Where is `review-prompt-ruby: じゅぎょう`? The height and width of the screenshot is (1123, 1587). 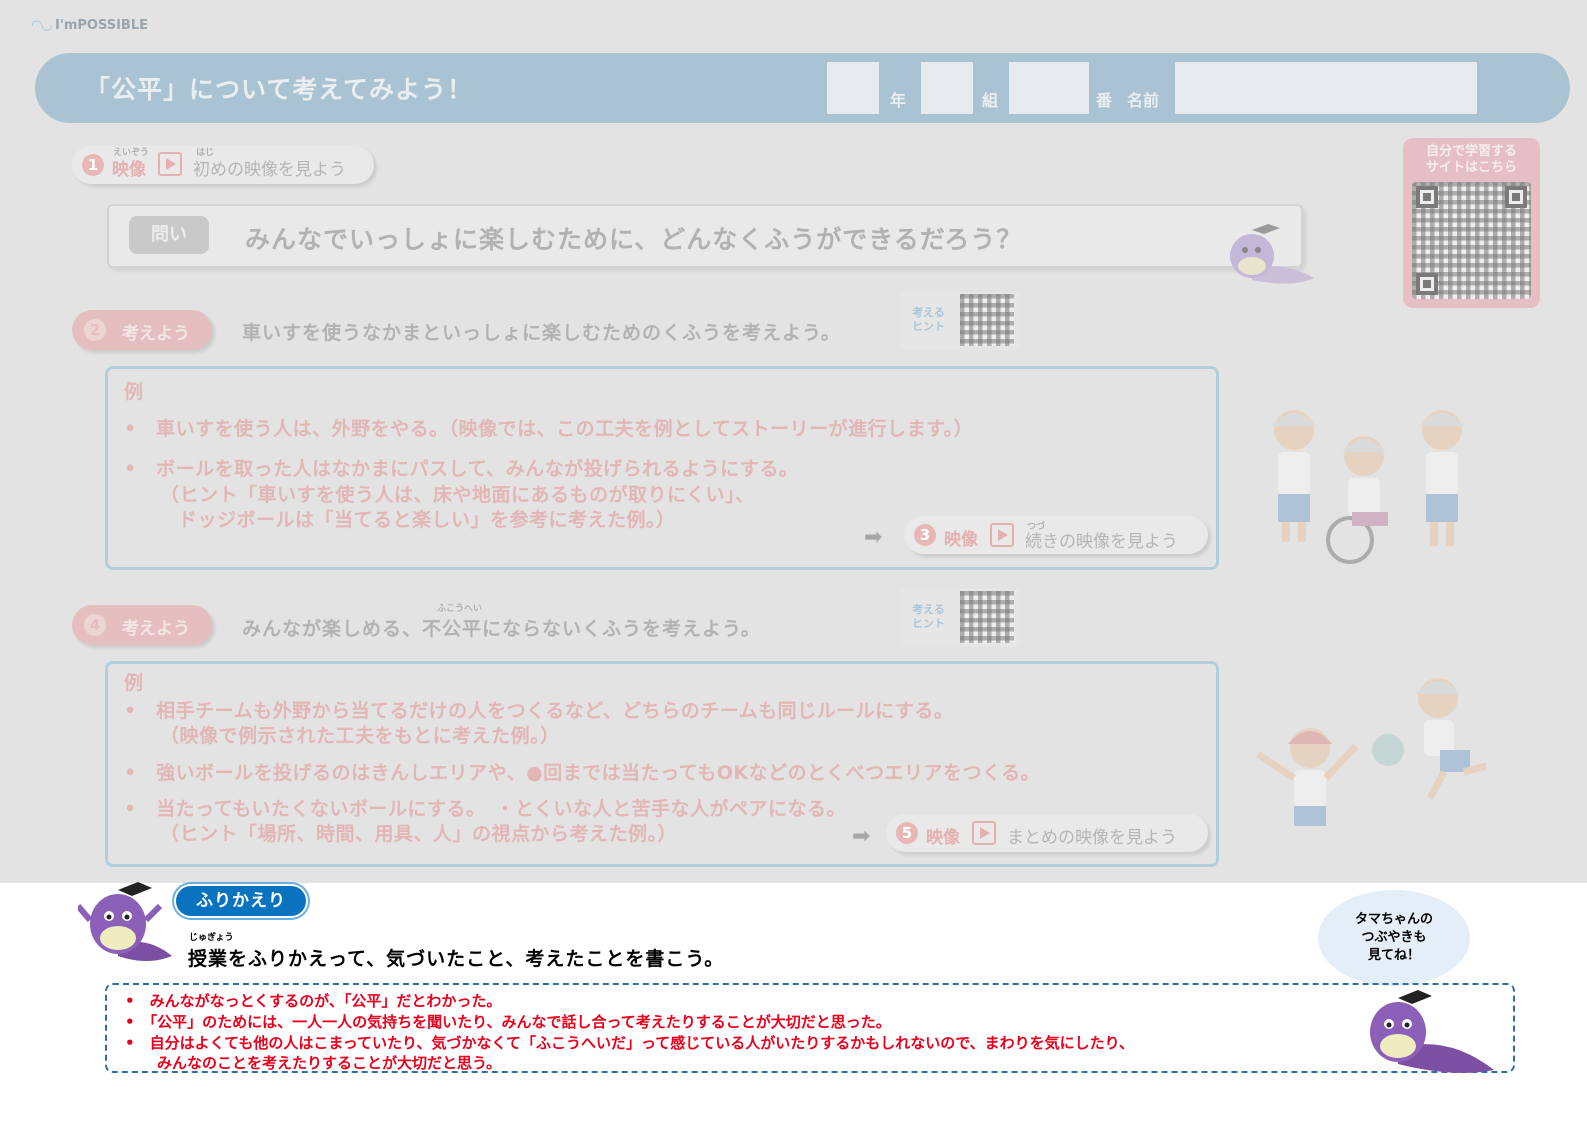
review-prompt-ruby: じゅぎょう is located at coordinates (211, 938).